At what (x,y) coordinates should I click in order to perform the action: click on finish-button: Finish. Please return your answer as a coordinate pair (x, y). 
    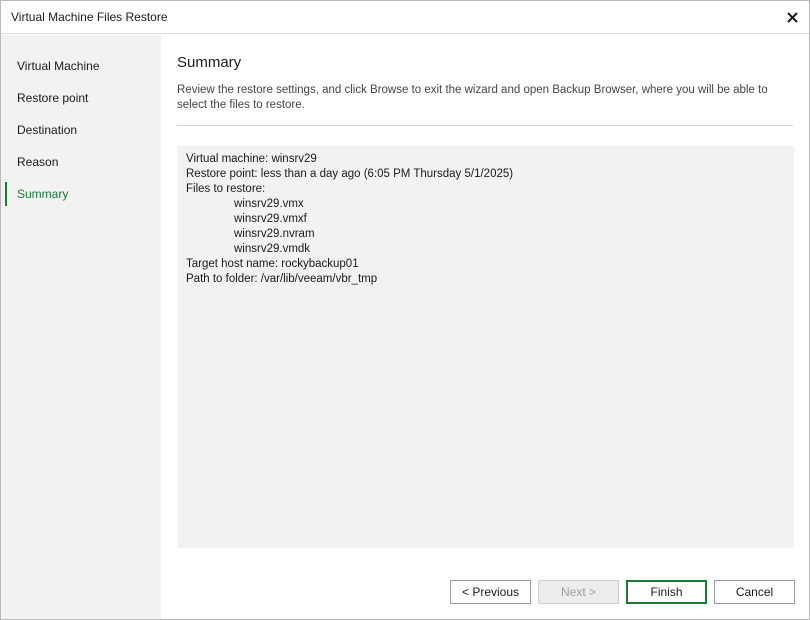
    Looking at the image, I should click on (666, 592).